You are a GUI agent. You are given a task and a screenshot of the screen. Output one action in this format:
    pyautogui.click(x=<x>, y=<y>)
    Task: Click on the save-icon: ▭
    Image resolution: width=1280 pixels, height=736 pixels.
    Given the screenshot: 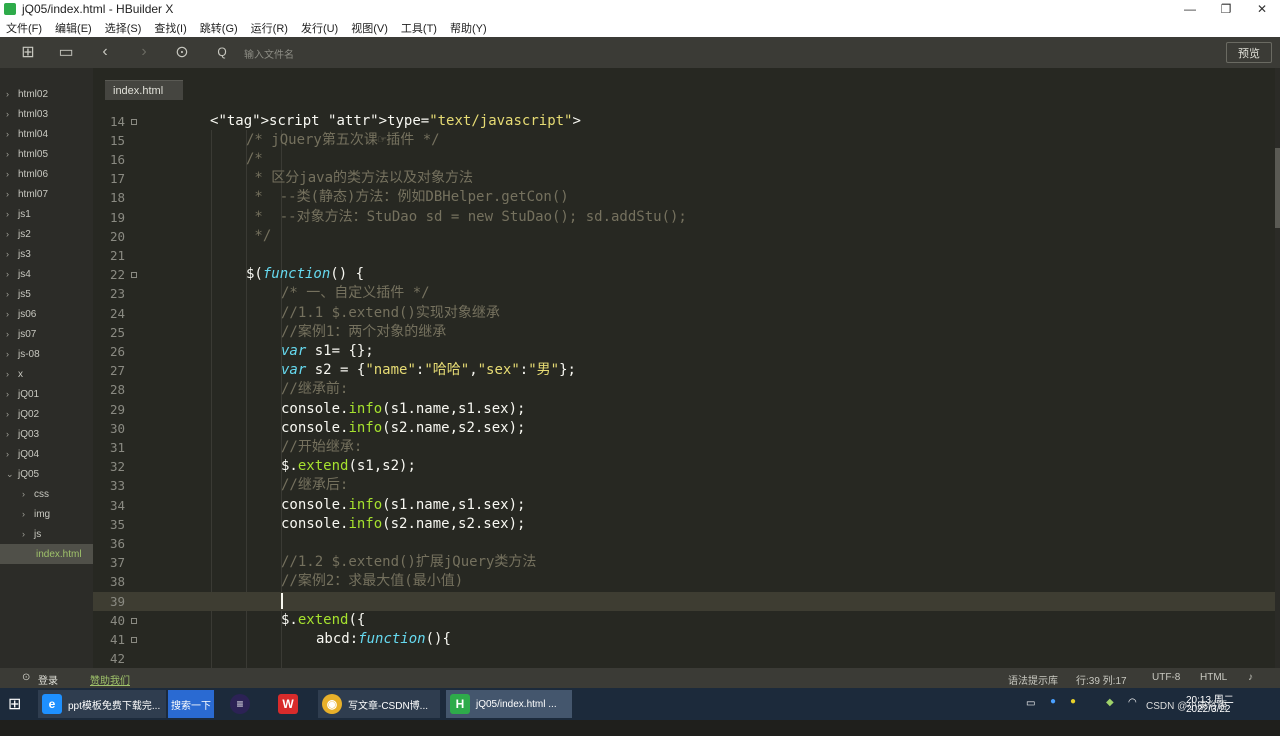 What is the action you would take?
    pyautogui.click(x=66, y=52)
    